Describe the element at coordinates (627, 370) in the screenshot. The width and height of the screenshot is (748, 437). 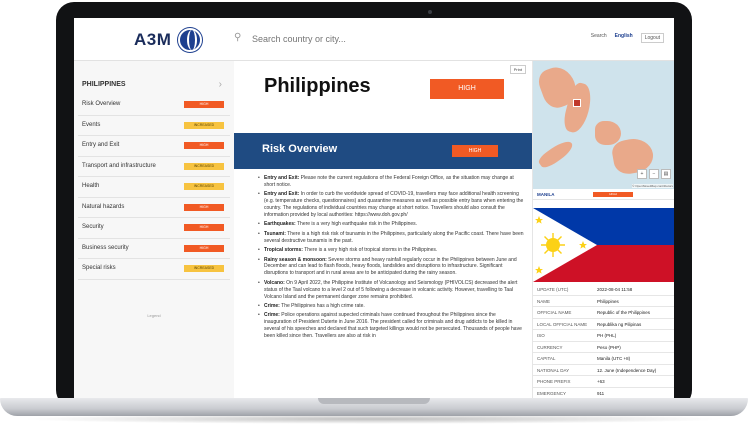
I see `fact-value: 12. June (Independence Day)` at that location.